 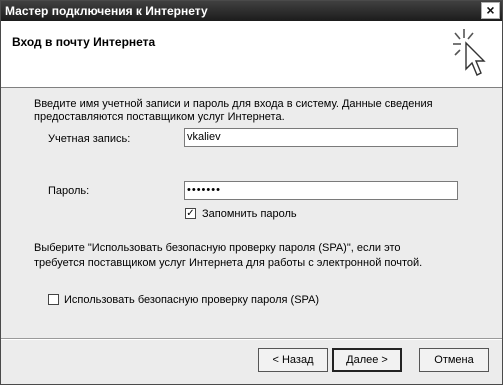 What do you see at coordinates (106, 11) in the screenshot?
I see `window-title: Мастер подключения к Интернету` at bounding box center [106, 11].